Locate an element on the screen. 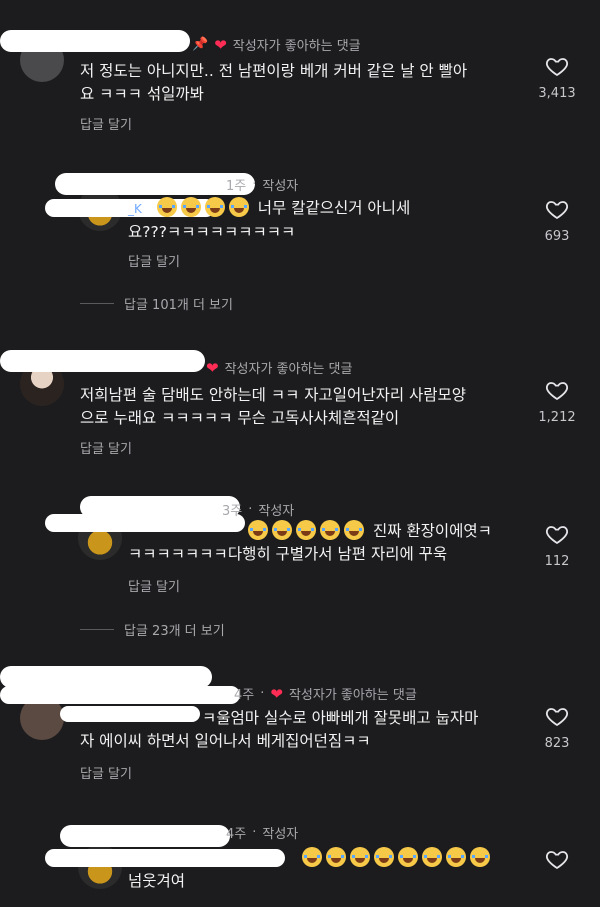 Image resolution: width=600 pixels, height=907 pixels. comment-text-line: 으로 누래요 ㅋㅋㅋㅋㅋ 무슨 고독사사체흔적같이 is located at coordinates (240, 418).